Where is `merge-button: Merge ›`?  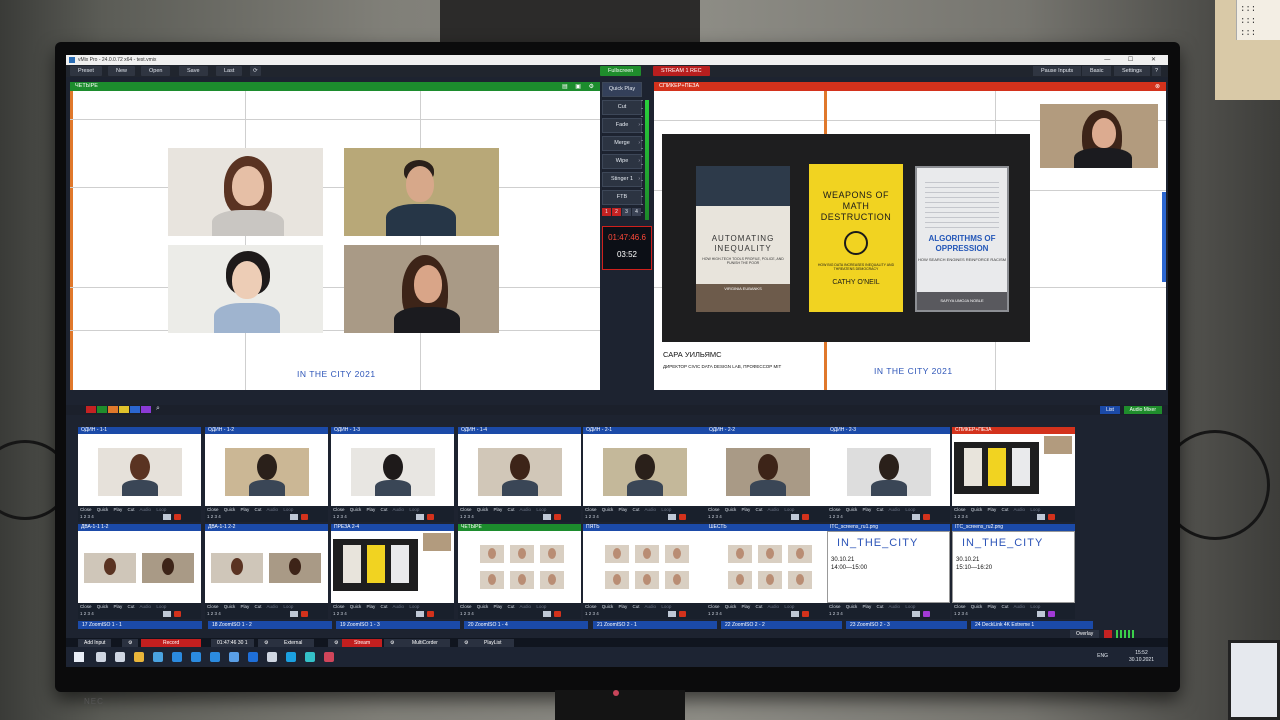 merge-button: Merge › is located at coordinates (622, 143).